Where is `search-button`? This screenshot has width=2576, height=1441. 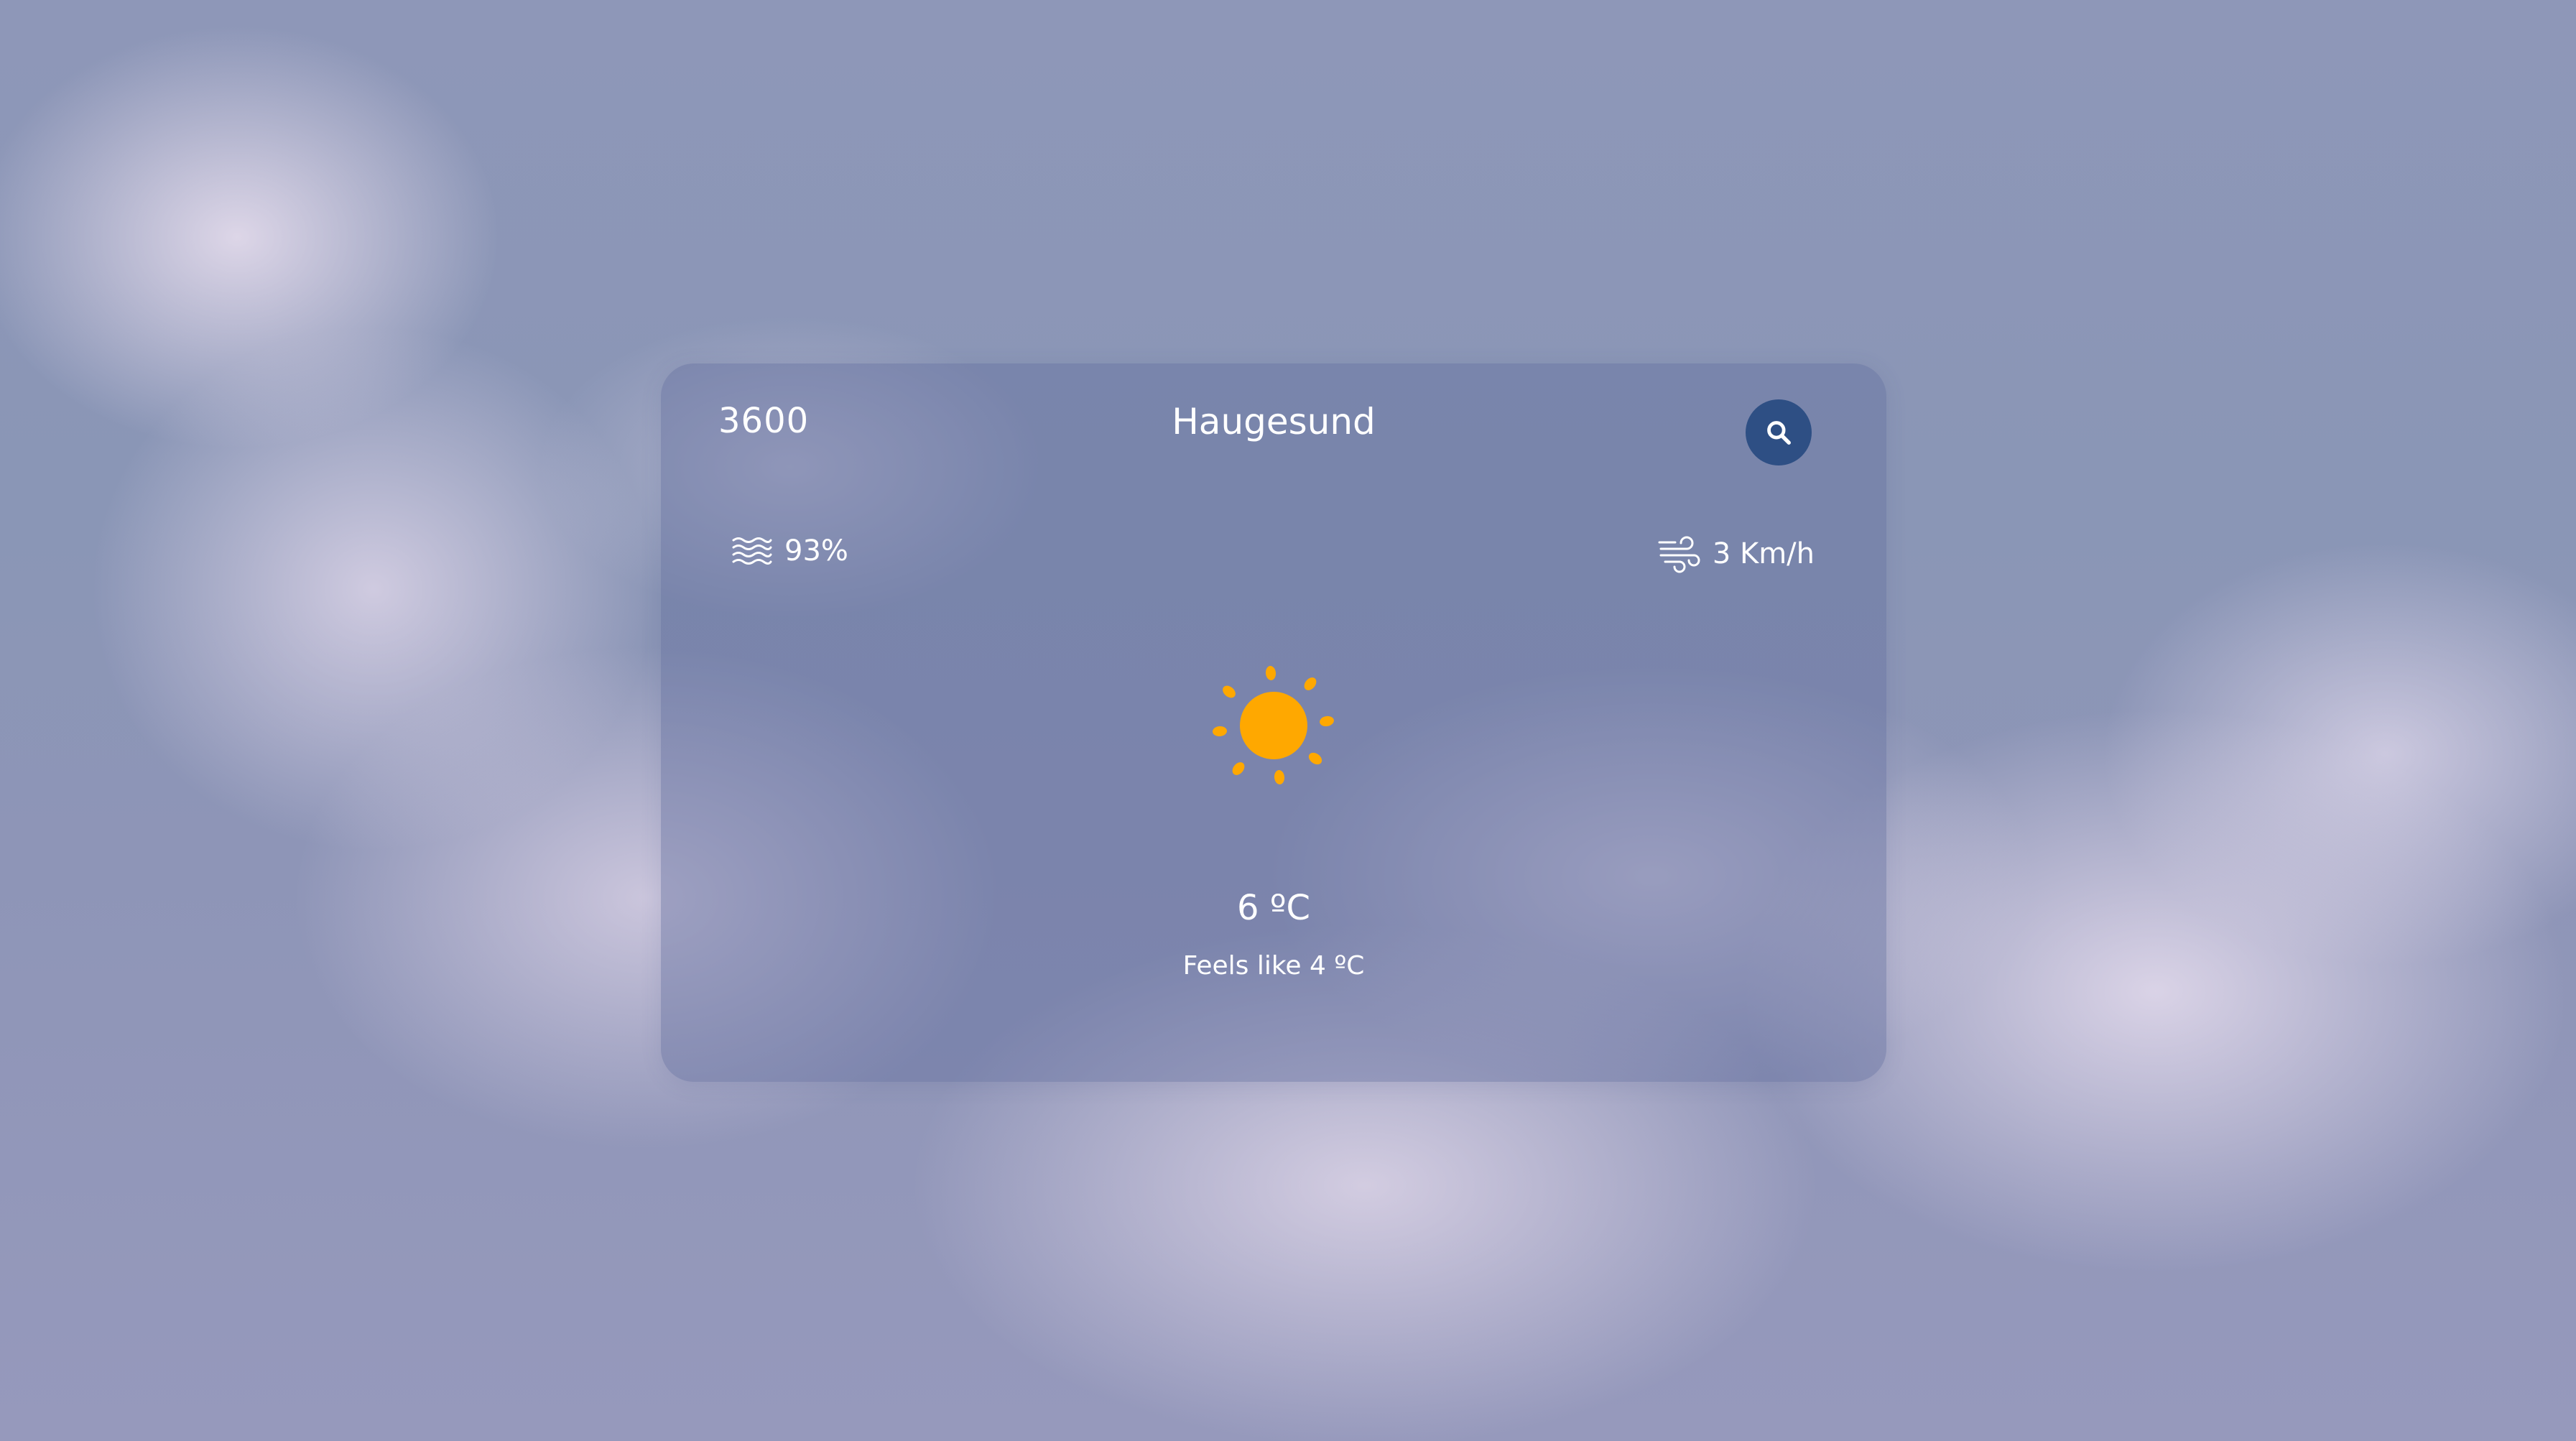
search-button is located at coordinates (1779, 432).